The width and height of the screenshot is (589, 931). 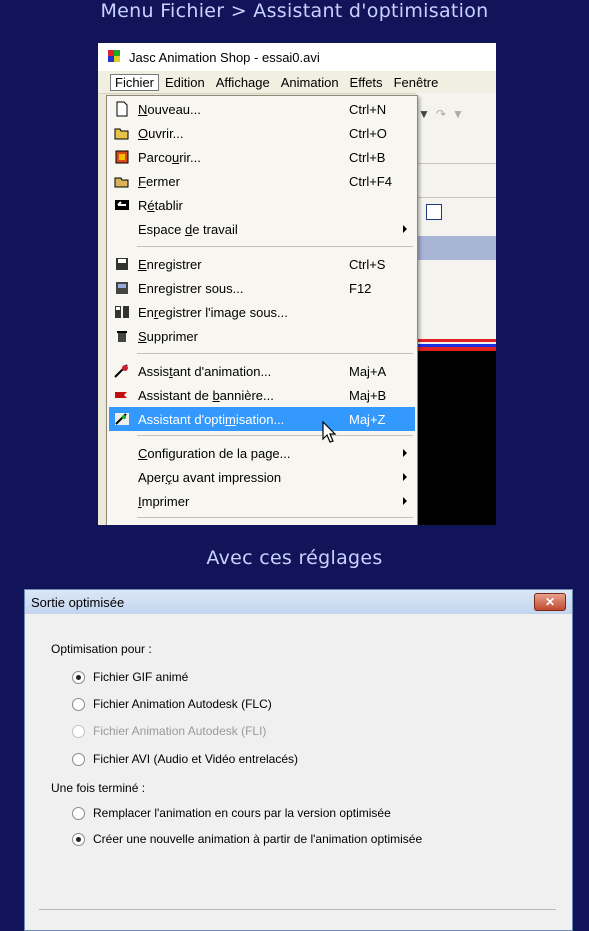 I want to click on toolbar-fragment: ▼ ↷ ▼, so click(x=456, y=114).